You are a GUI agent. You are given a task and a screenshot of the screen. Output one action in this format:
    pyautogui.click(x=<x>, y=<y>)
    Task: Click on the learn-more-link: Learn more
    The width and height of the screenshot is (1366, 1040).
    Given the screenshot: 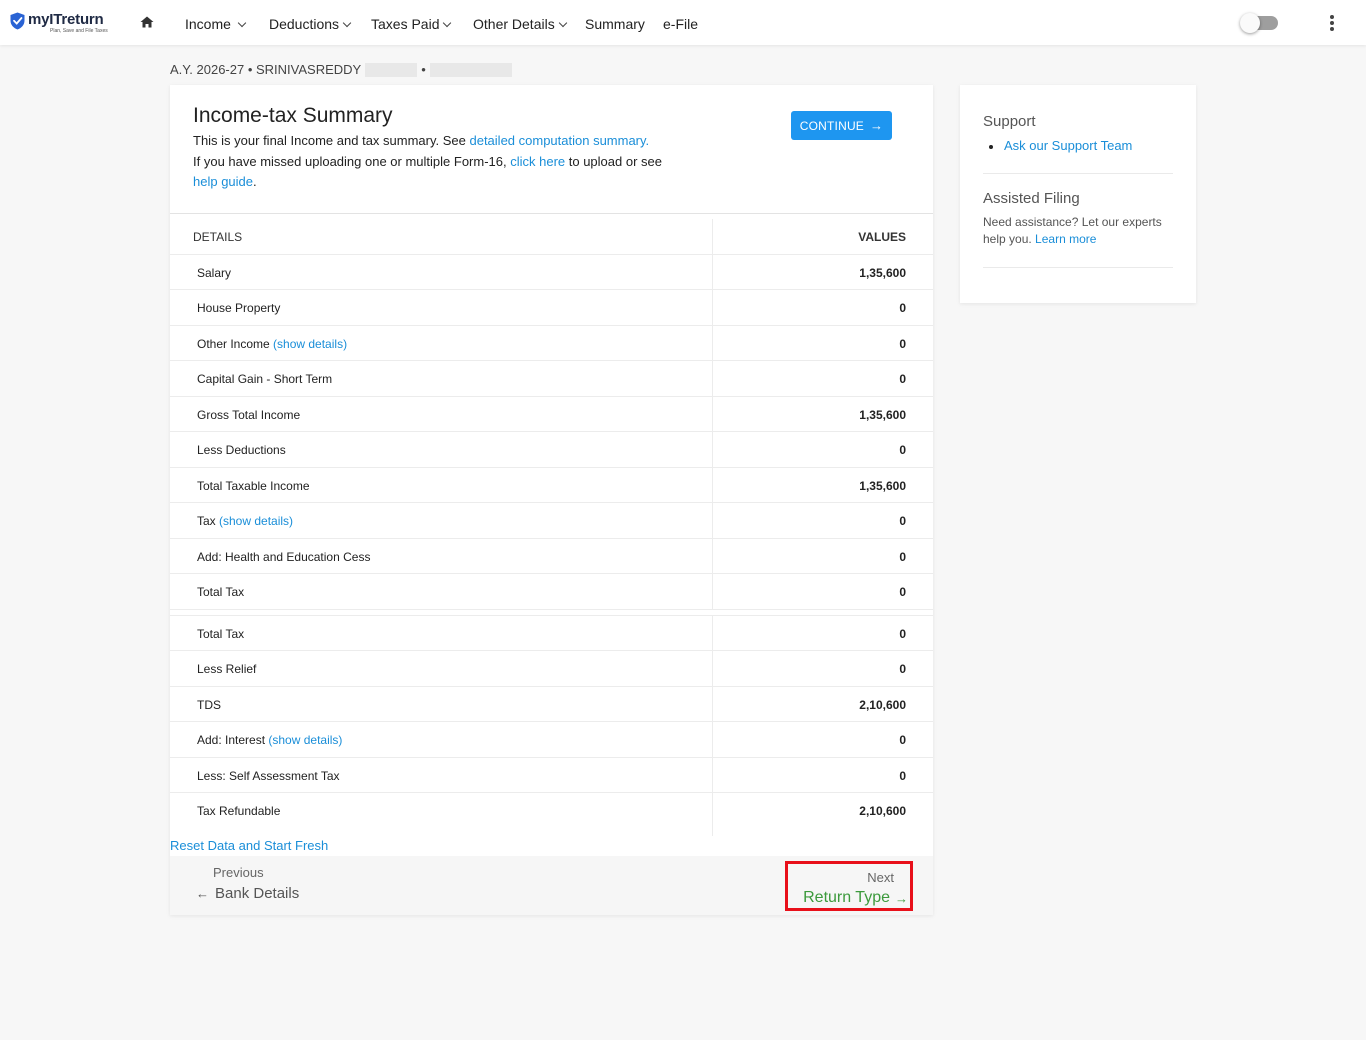 What is the action you would take?
    pyautogui.click(x=1065, y=239)
    